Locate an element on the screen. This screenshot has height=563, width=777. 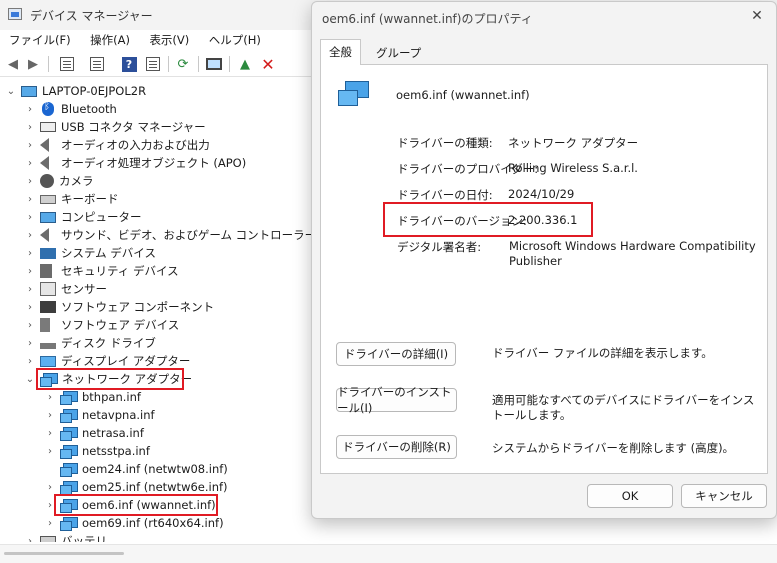
usb-icon is located at coordinates (48, 127).